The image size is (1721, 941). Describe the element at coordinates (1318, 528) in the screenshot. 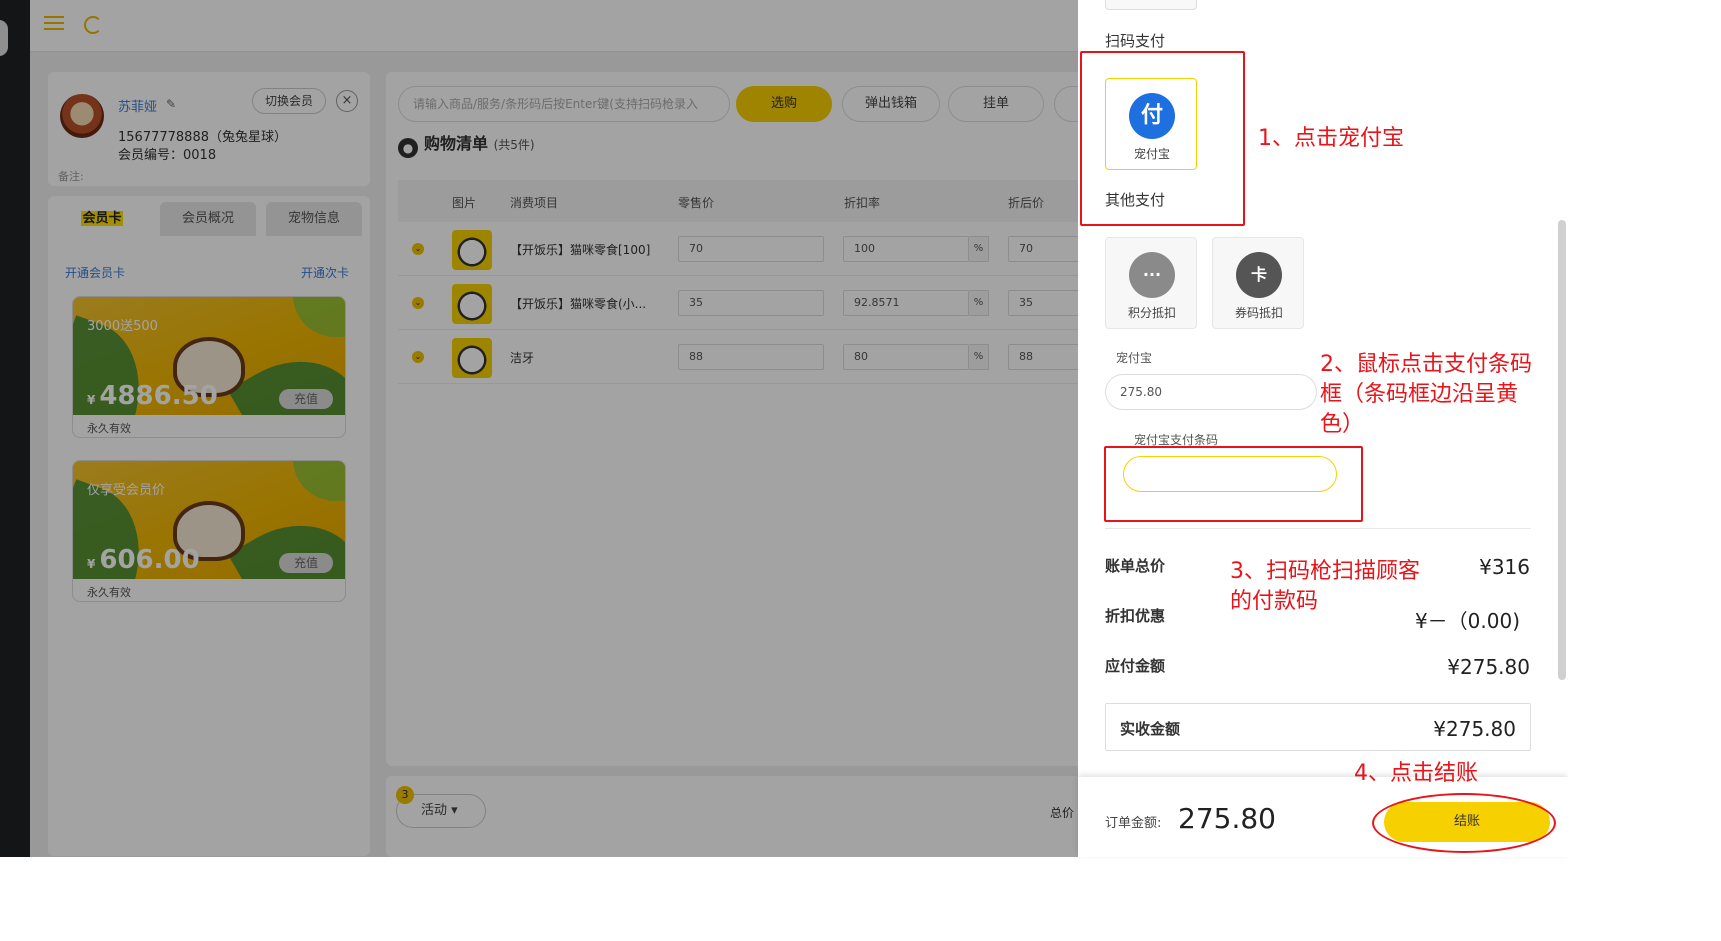

I see `divider` at that location.